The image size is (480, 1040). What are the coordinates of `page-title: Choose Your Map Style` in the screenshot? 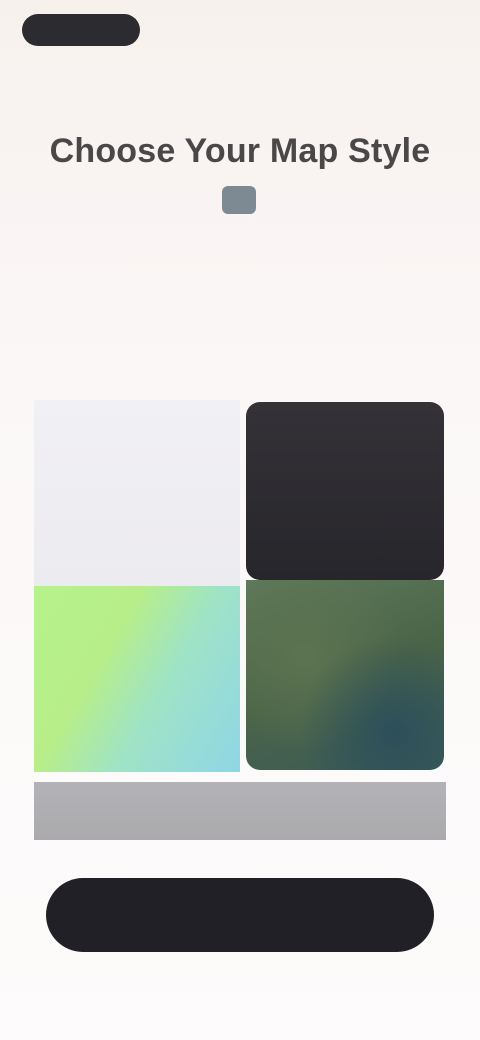 It's located at (240, 151).